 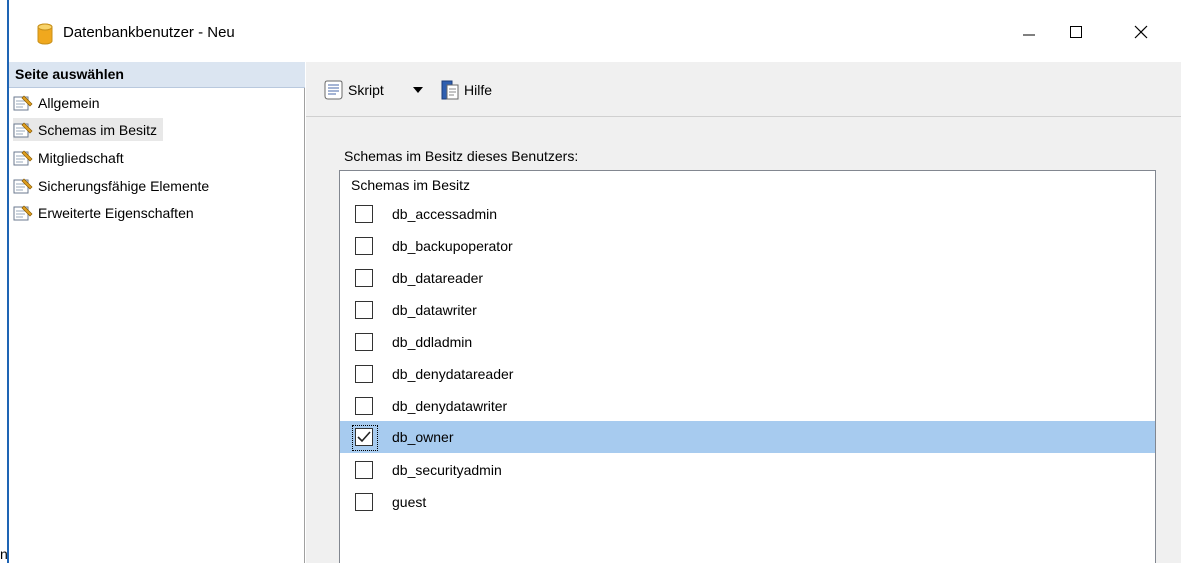 What do you see at coordinates (453, 374) in the screenshot?
I see `schema-label: db_denydatareader` at bounding box center [453, 374].